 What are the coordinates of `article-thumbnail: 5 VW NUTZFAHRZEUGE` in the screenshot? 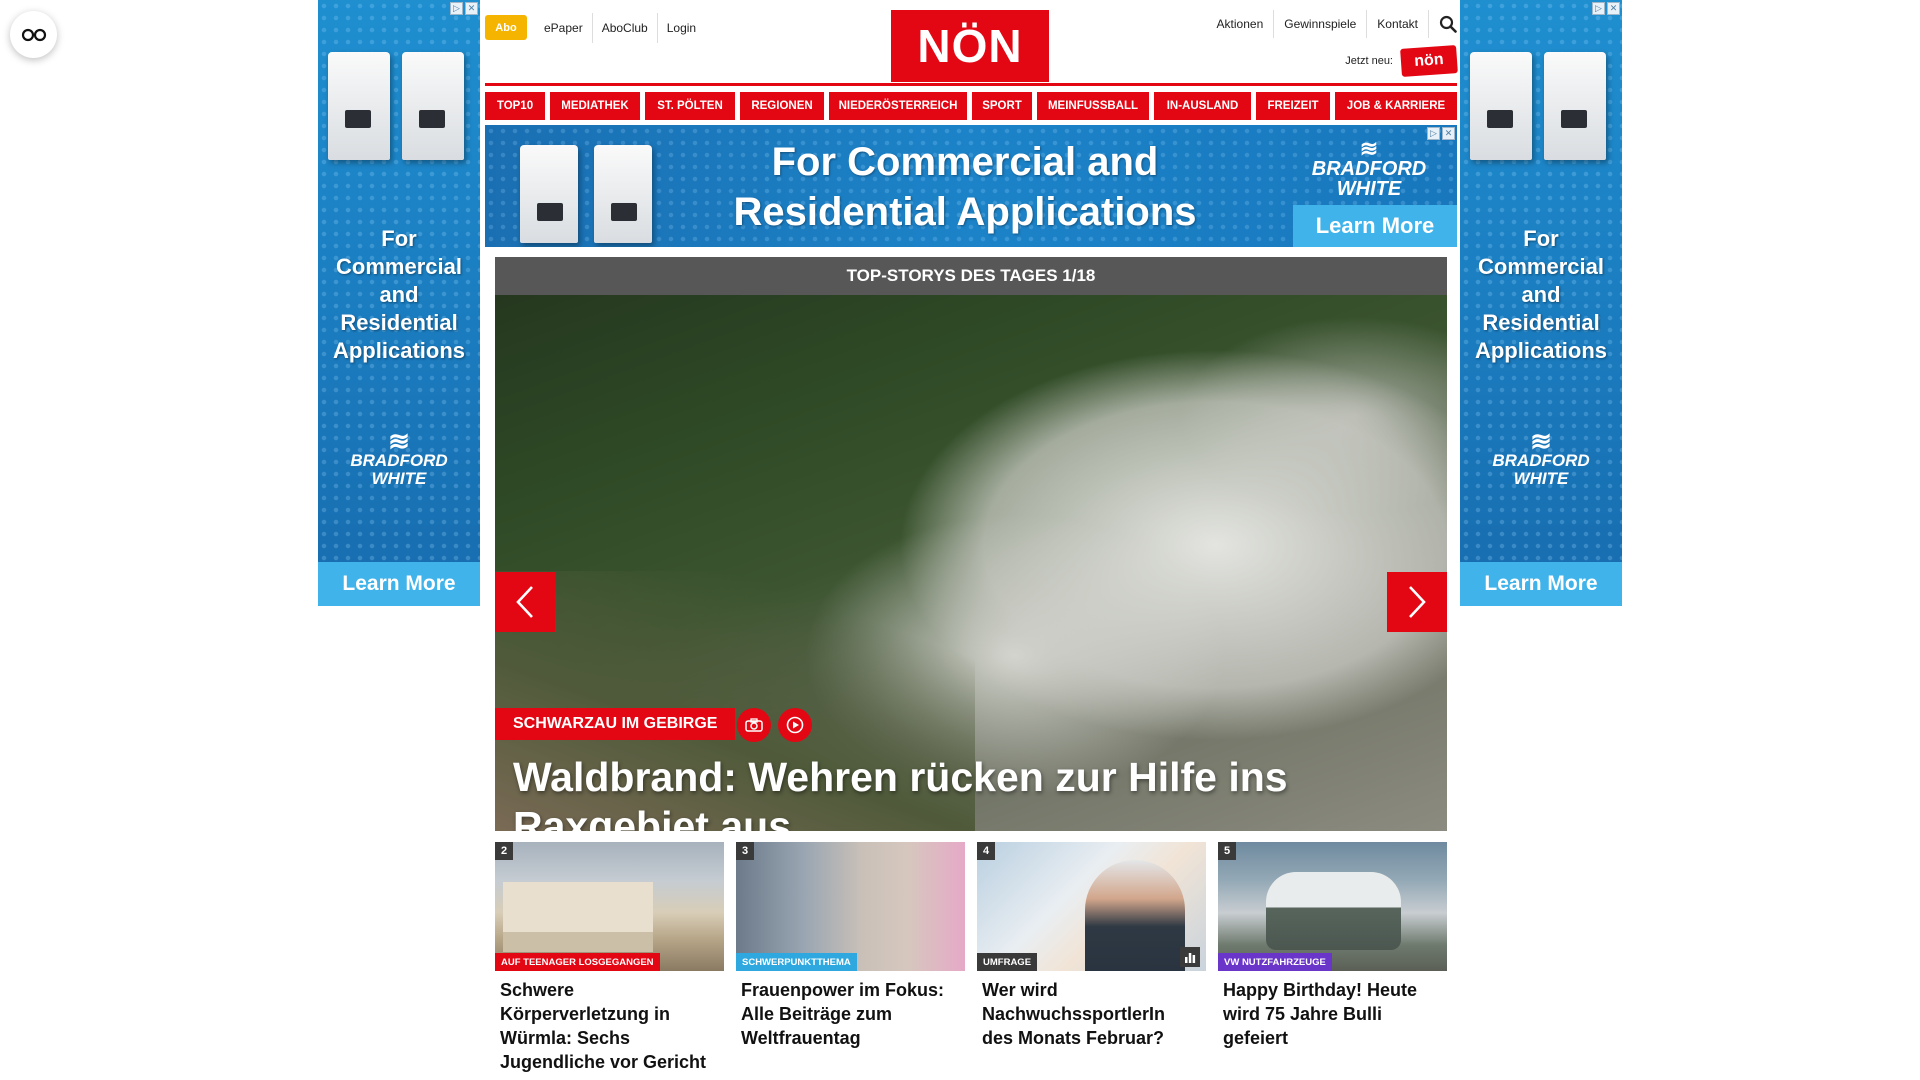 It's located at (1332, 906).